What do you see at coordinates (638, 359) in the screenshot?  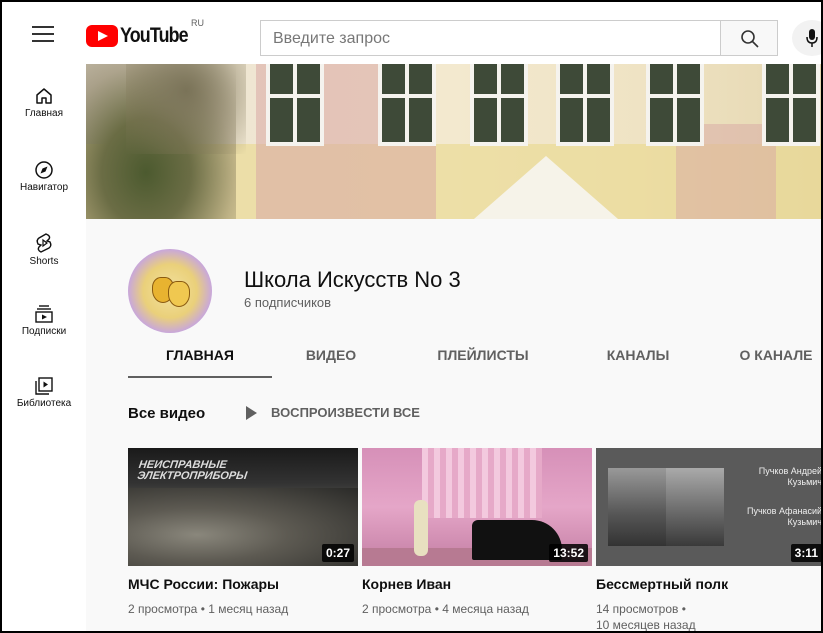 I see `tab-channels: КАНАЛЫ` at bounding box center [638, 359].